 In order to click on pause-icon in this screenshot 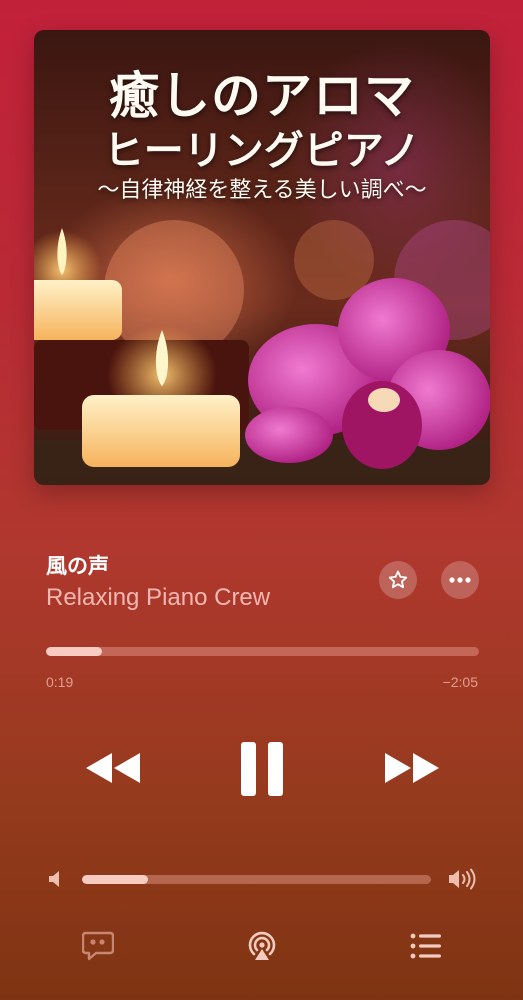, I will do `click(262, 769)`.